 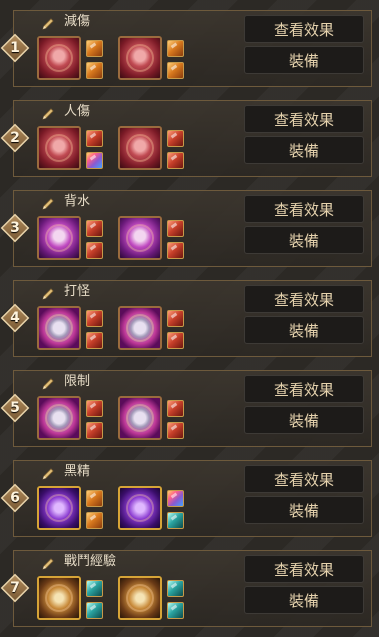 I want to click on preset-number: 4, so click(x=15, y=318).